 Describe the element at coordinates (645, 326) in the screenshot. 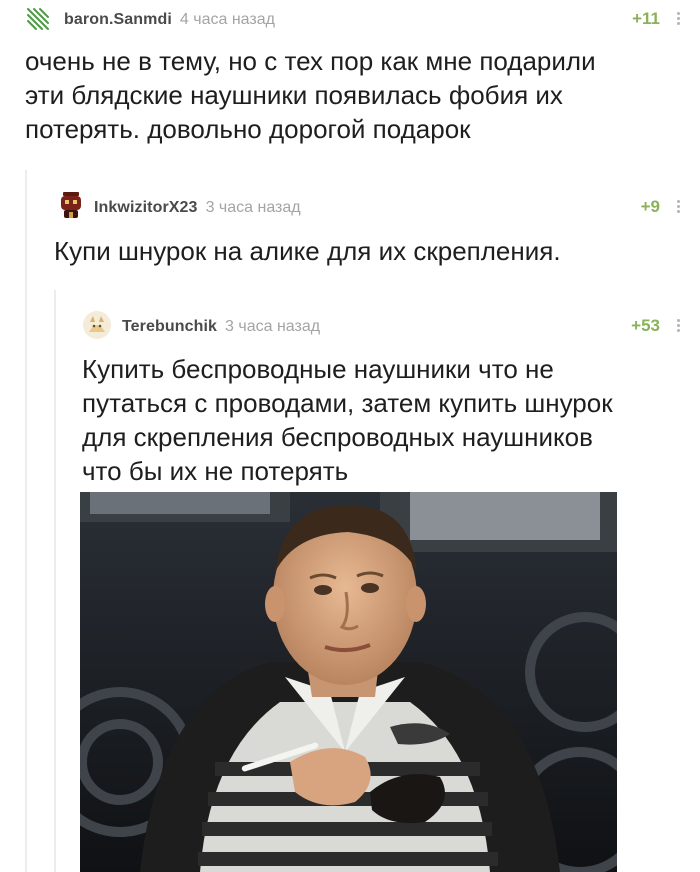

I see `comment-rating: +53` at that location.